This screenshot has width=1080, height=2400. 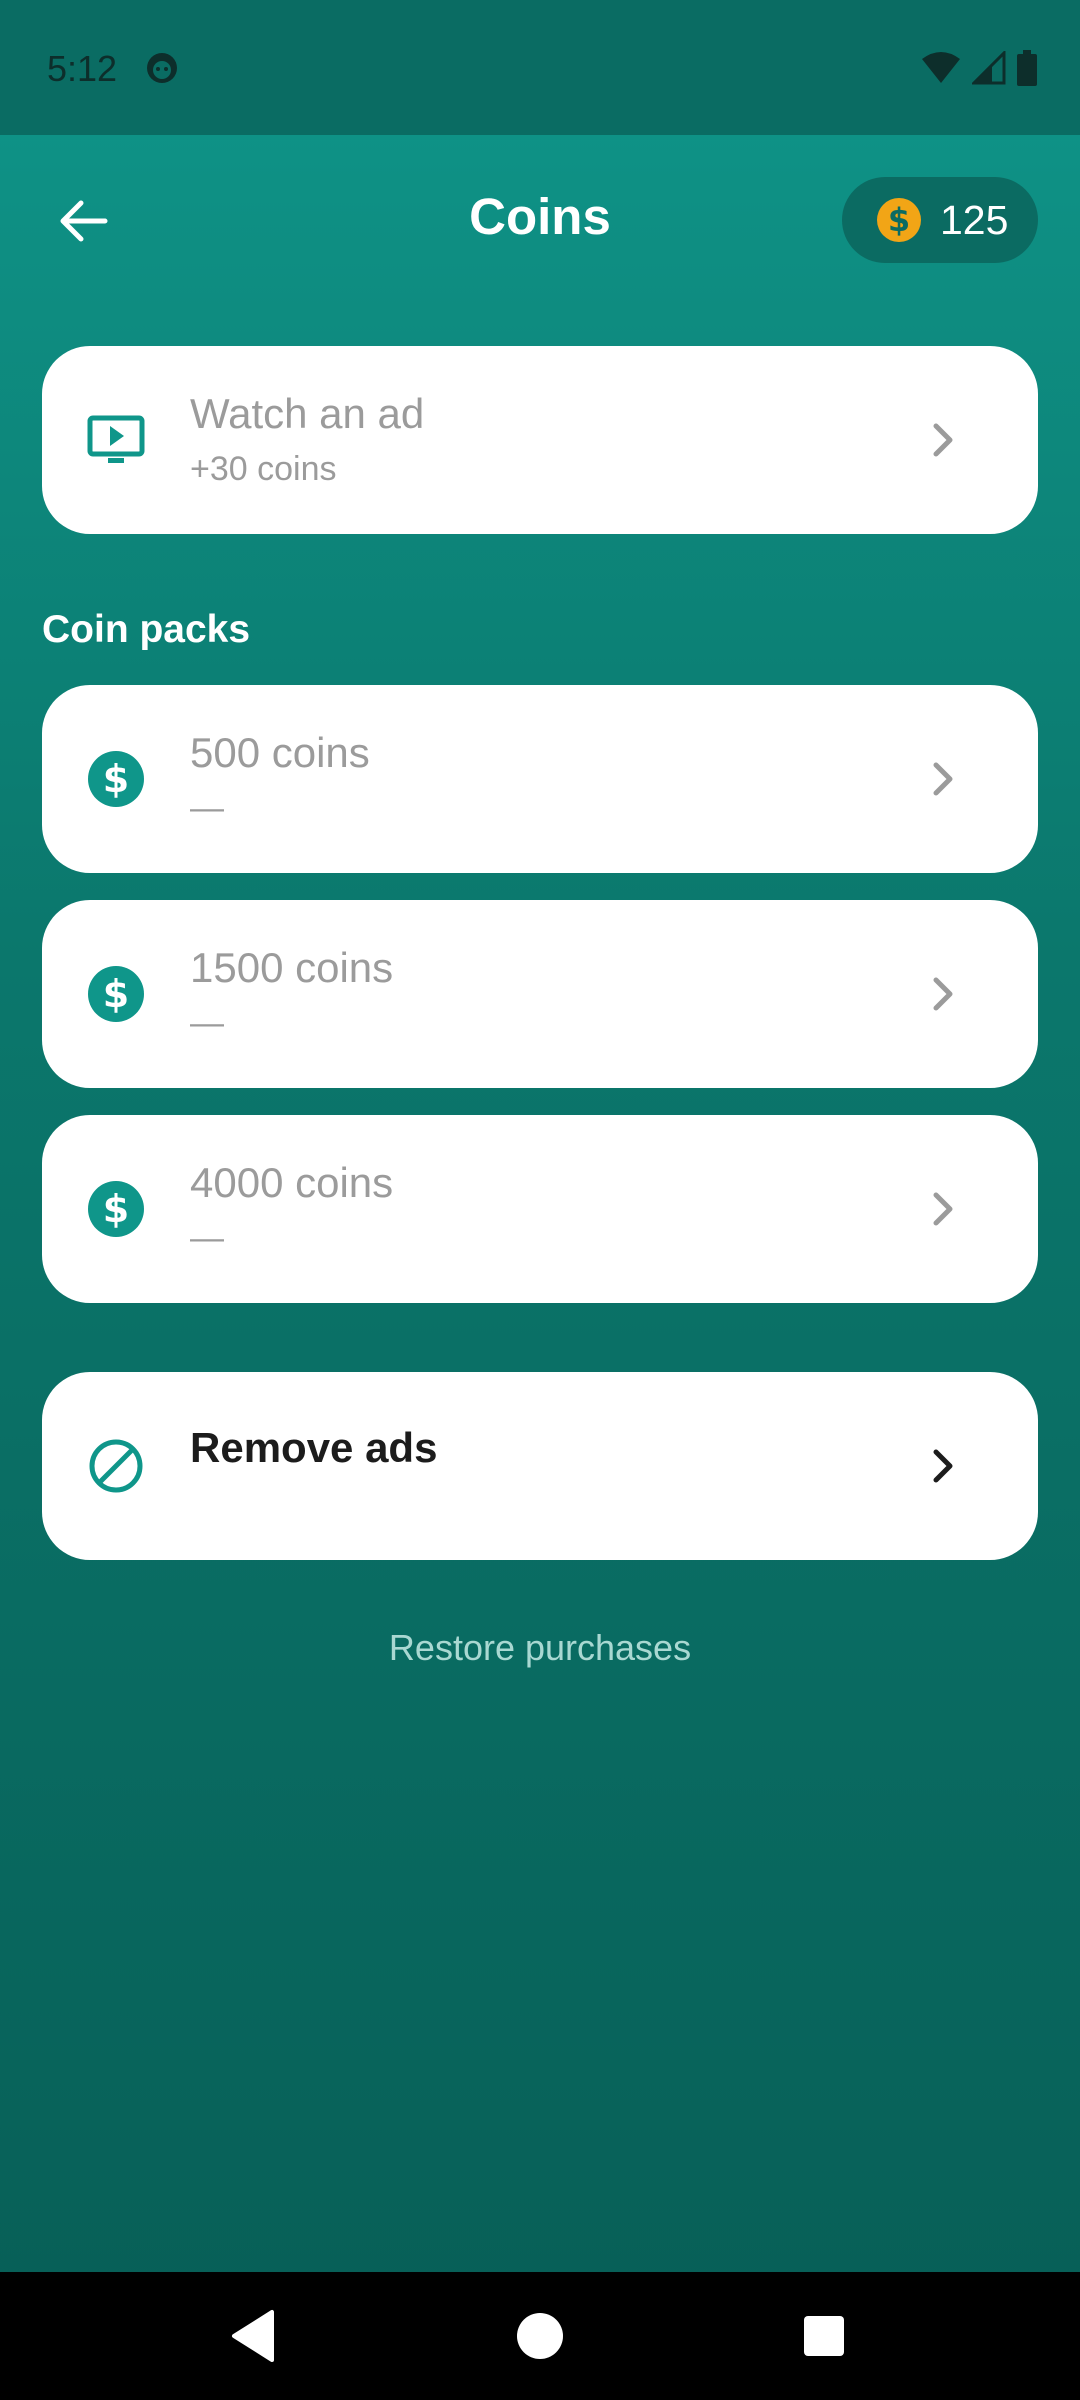 What do you see at coordinates (263, 469) in the screenshot?
I see `watch-ad-subtitle: +30 coins` at bounding box center [263, 469].